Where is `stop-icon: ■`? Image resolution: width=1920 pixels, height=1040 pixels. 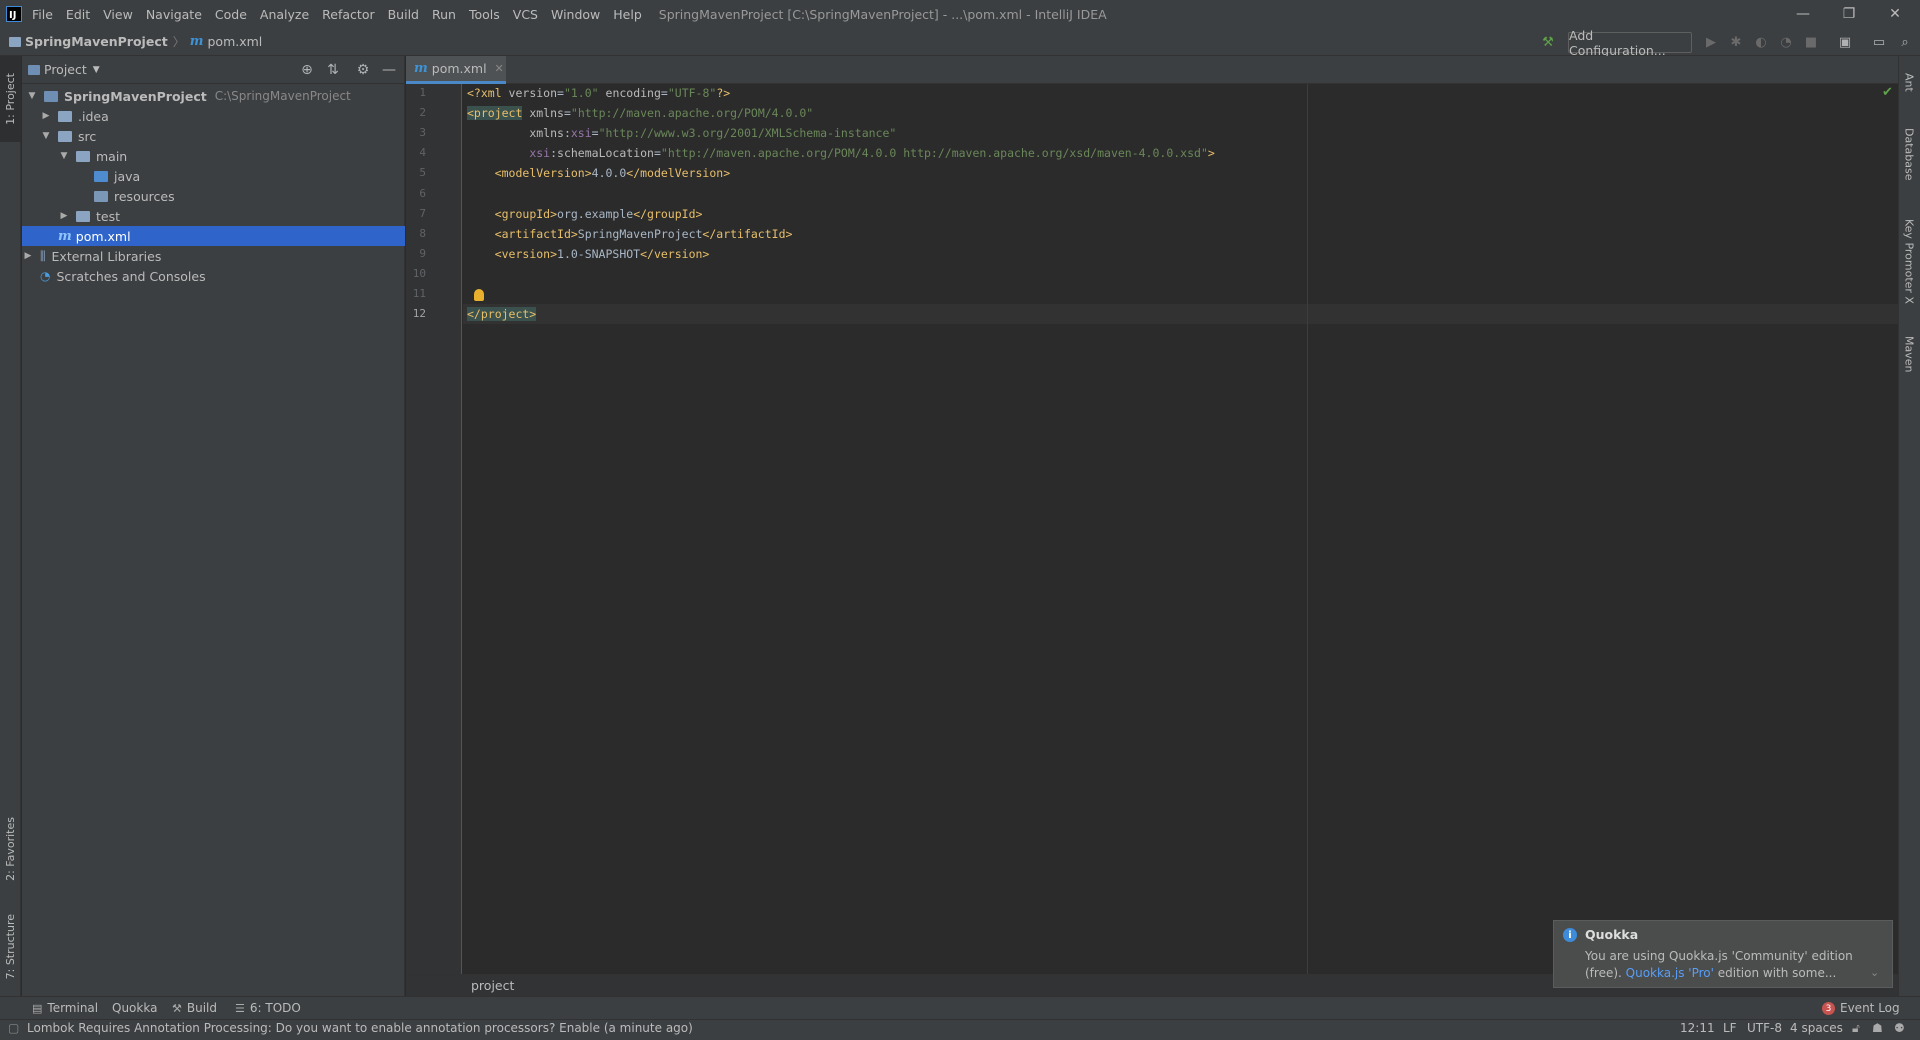
stop-icon: ■ is located at coordinates (1811, 42).